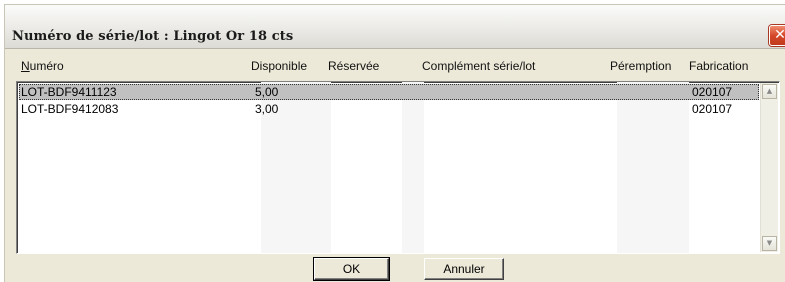 This screenshot has width=785, height=282. I want to click on column-header-numero-label: uméro, so click(46, 66).